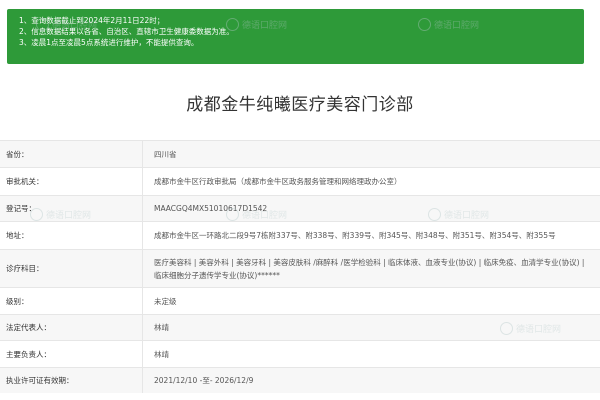 The image size is (600, 400). What do you see at coordinates (300, 208) in the screenshot?
I see `row-registration-number: 登记号： MAACGQ4MX51010617D1542` at bounding box center [300, 208].